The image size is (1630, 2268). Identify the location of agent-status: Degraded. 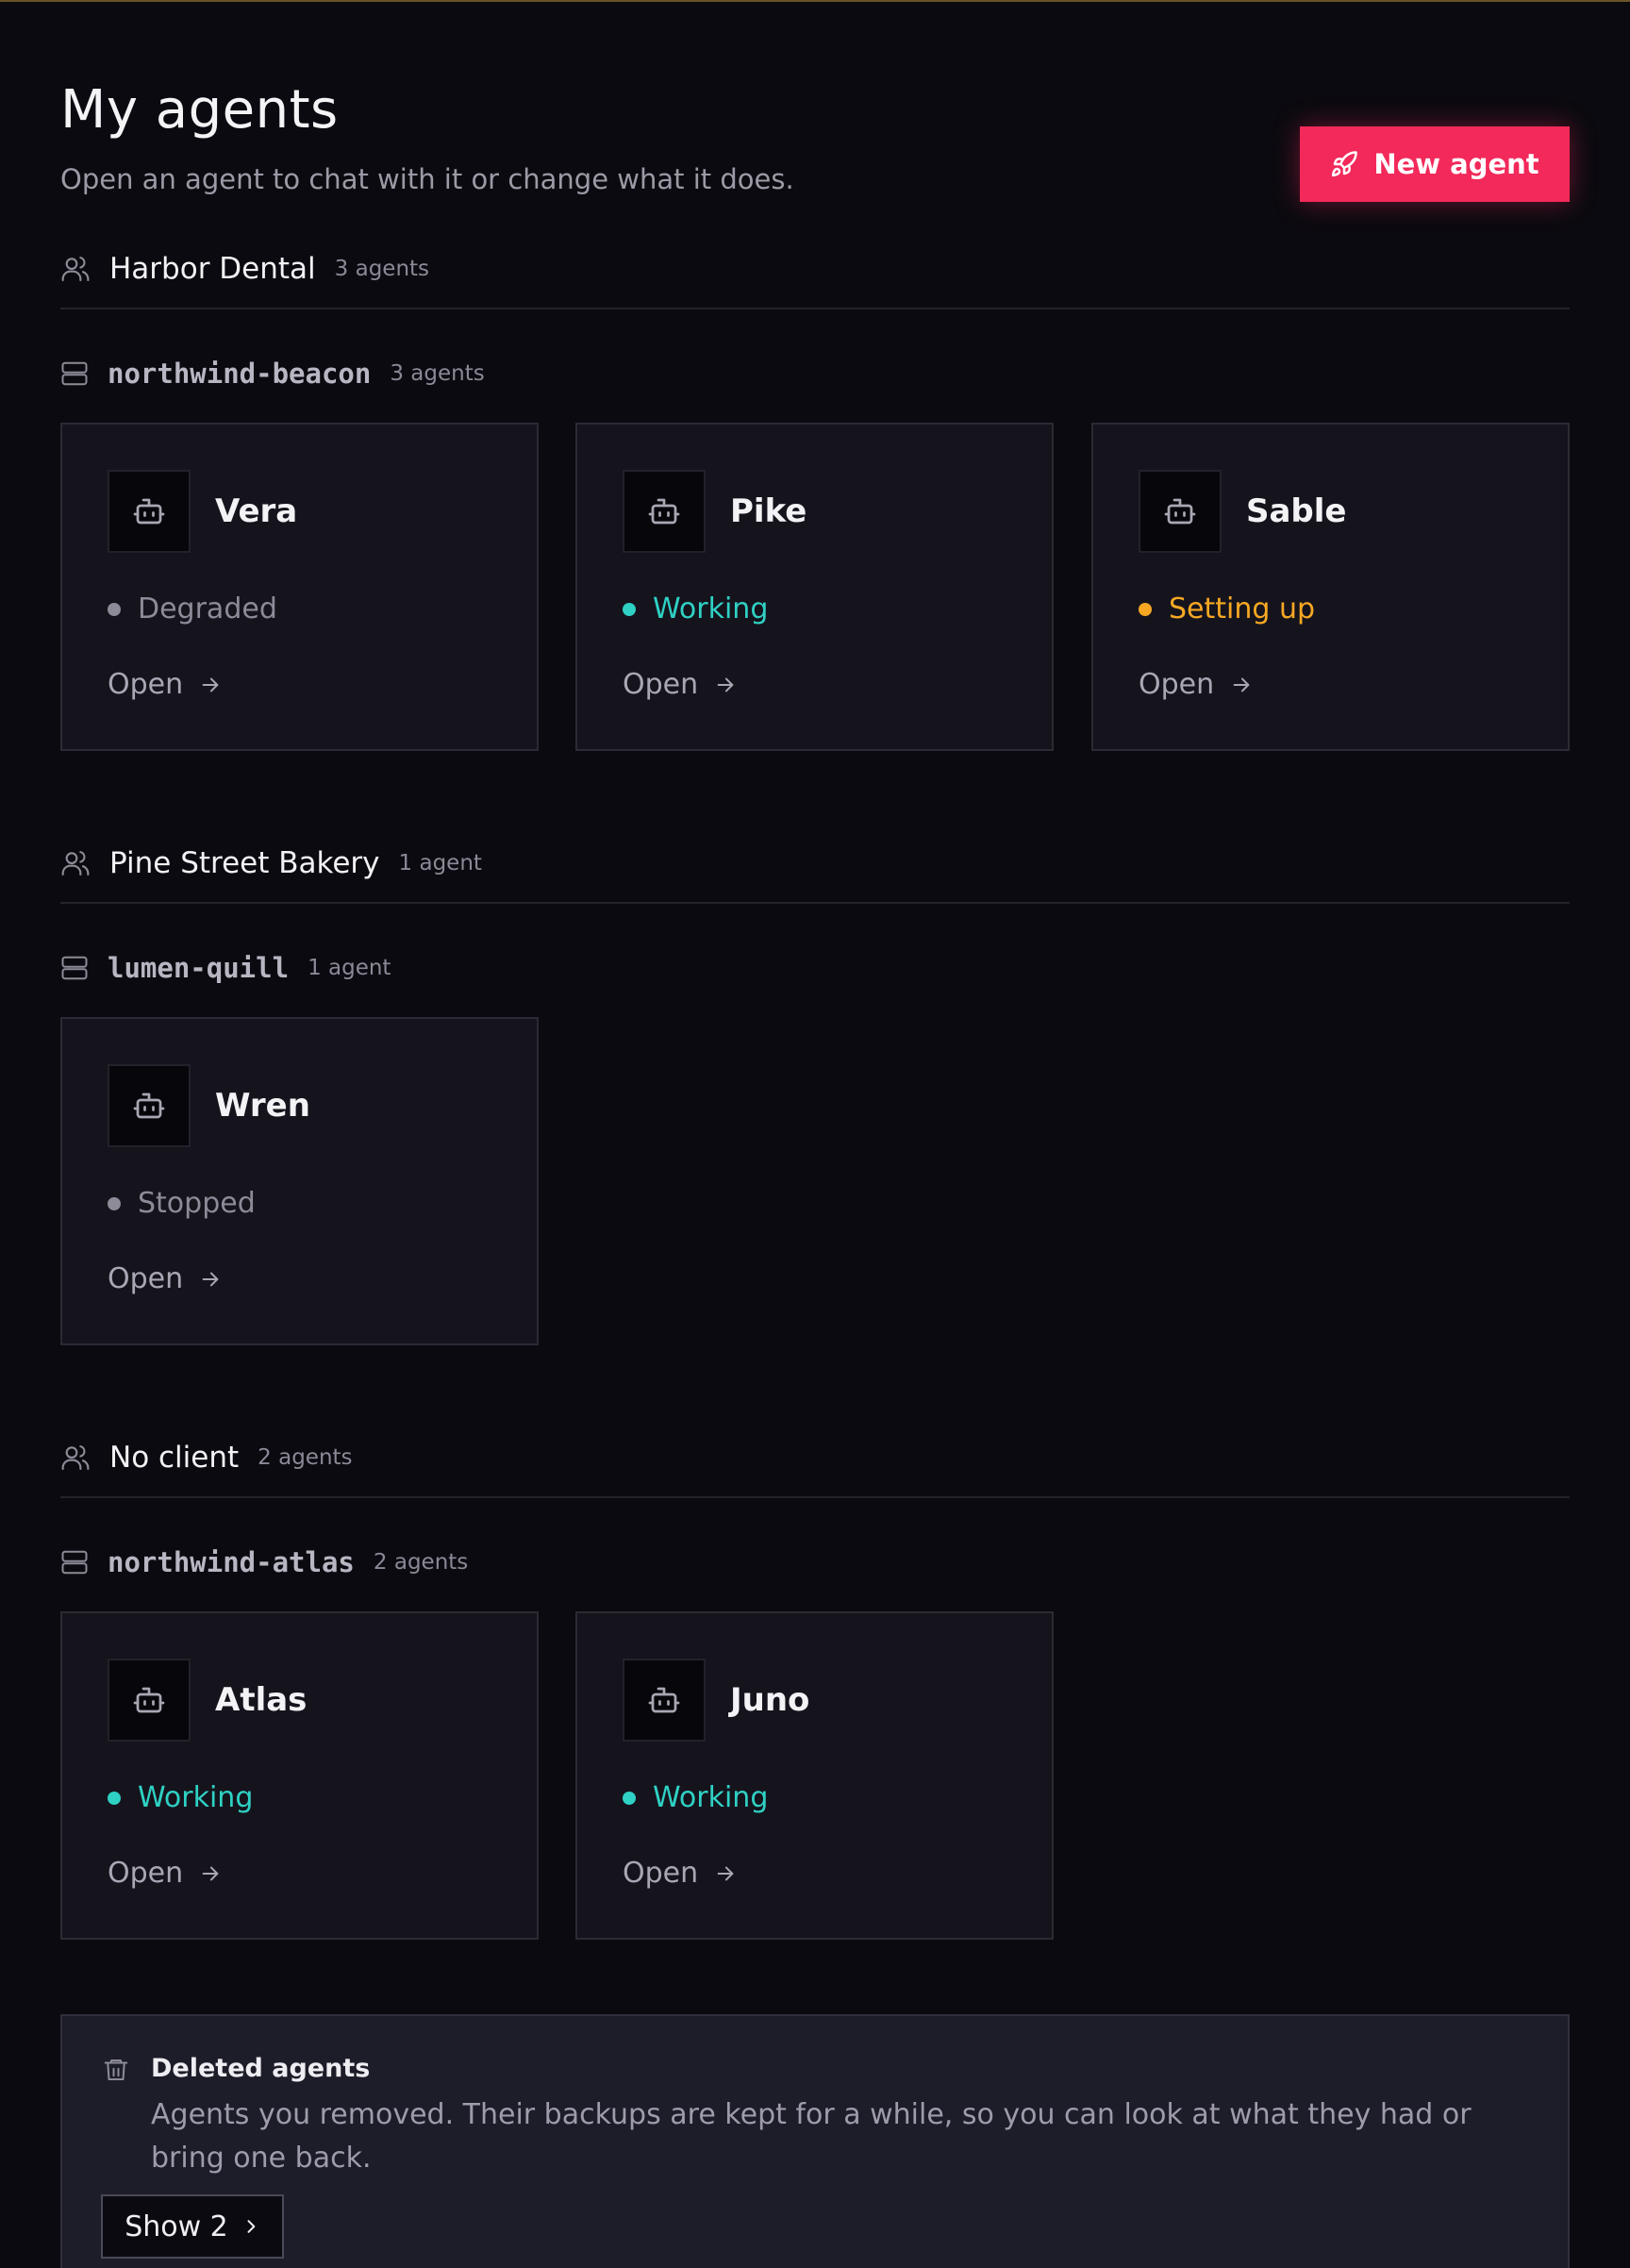
(193, 608).